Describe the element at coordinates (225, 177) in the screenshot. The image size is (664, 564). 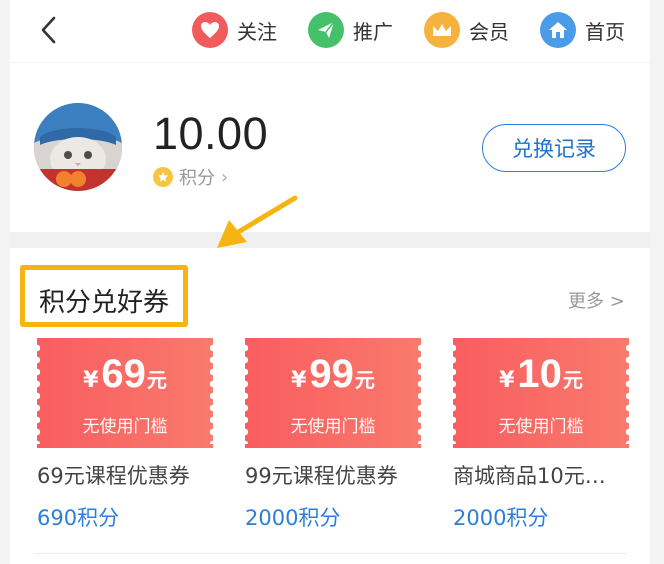
I see `chevron-right-icon: ›` at that location.